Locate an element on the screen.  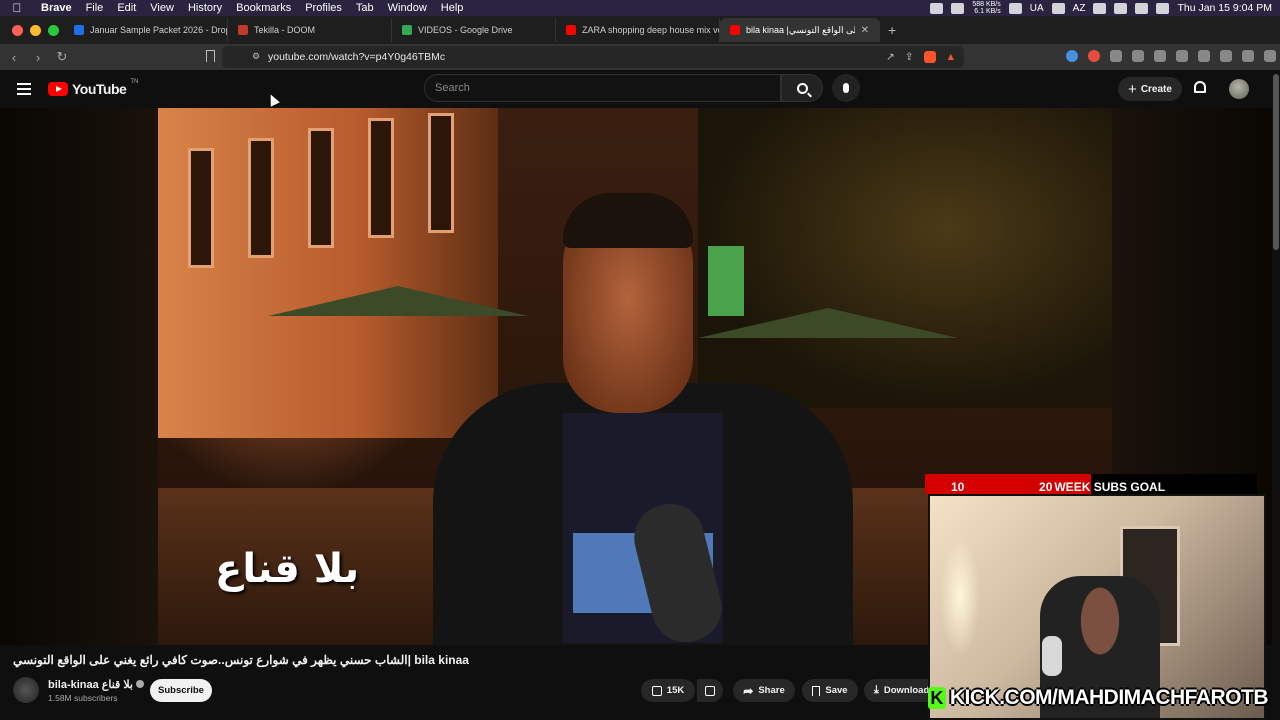
menu-brave: Brave is located at coordinates (56, 8).